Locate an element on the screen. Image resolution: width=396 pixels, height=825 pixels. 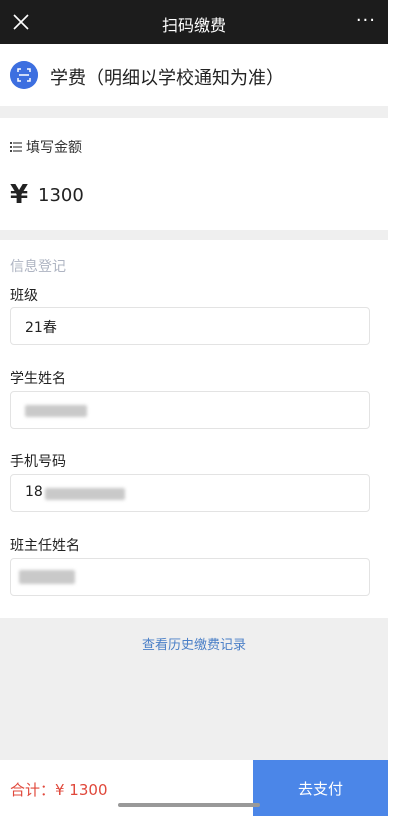
top-navigation-bar: 扫码缴费 ··· is located at coordinates (194, 22).